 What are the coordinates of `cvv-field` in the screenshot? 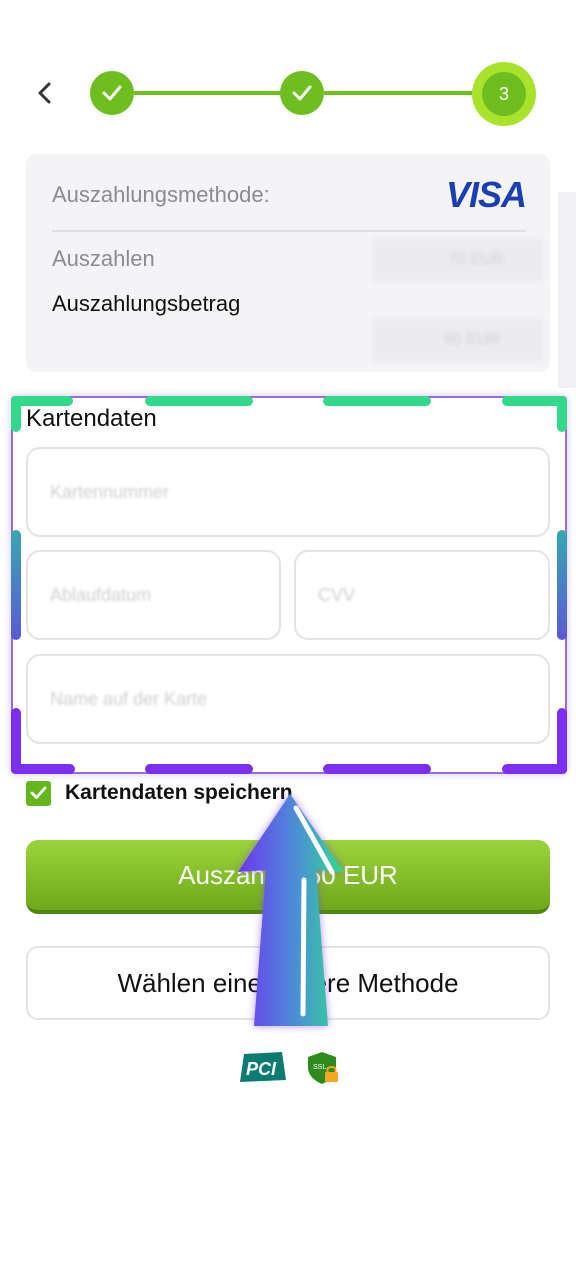 It's located at (422, 595).